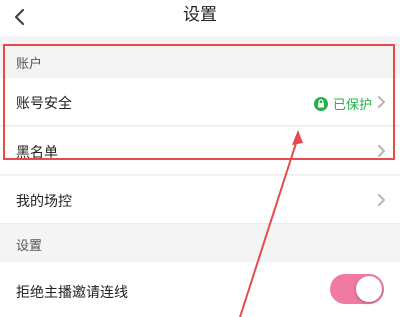  What do you see at coordinates (29, 64) in the screenshot?
I see `section-header-label: 账户` at bounding box center [29, 64].